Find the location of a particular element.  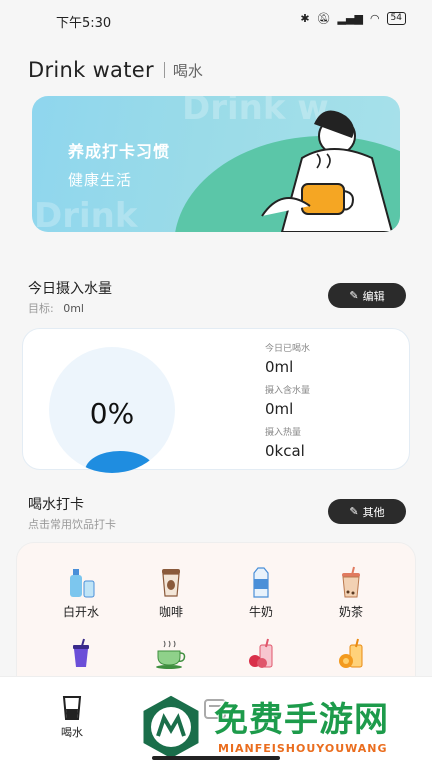

banner-subline: 健康生活 is located at coordinates (100, 180).